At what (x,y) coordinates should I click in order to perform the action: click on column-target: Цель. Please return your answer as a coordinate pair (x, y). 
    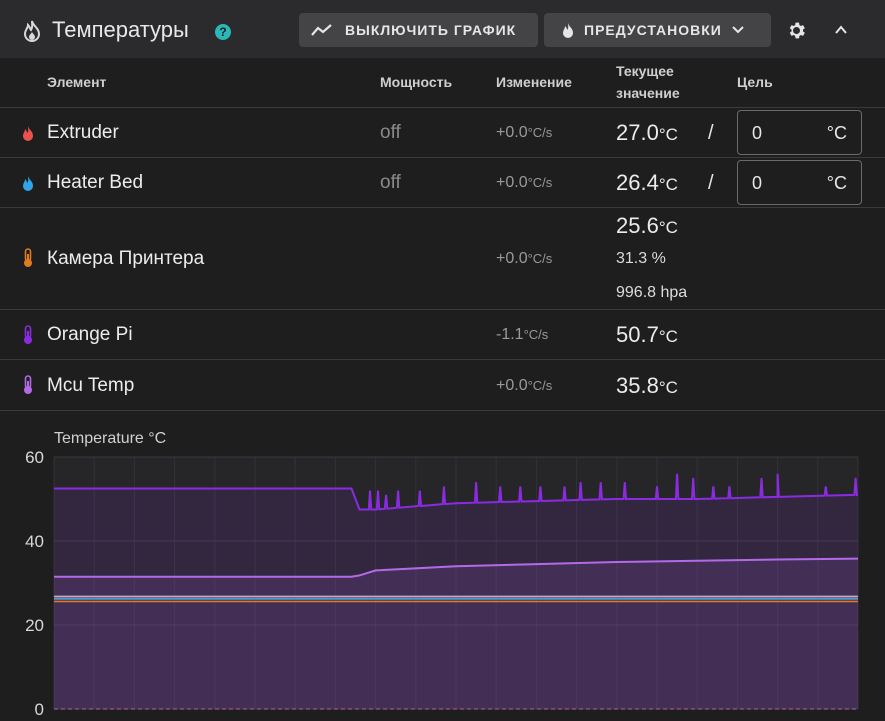
    Looking at the image, I should click on (755, 82).